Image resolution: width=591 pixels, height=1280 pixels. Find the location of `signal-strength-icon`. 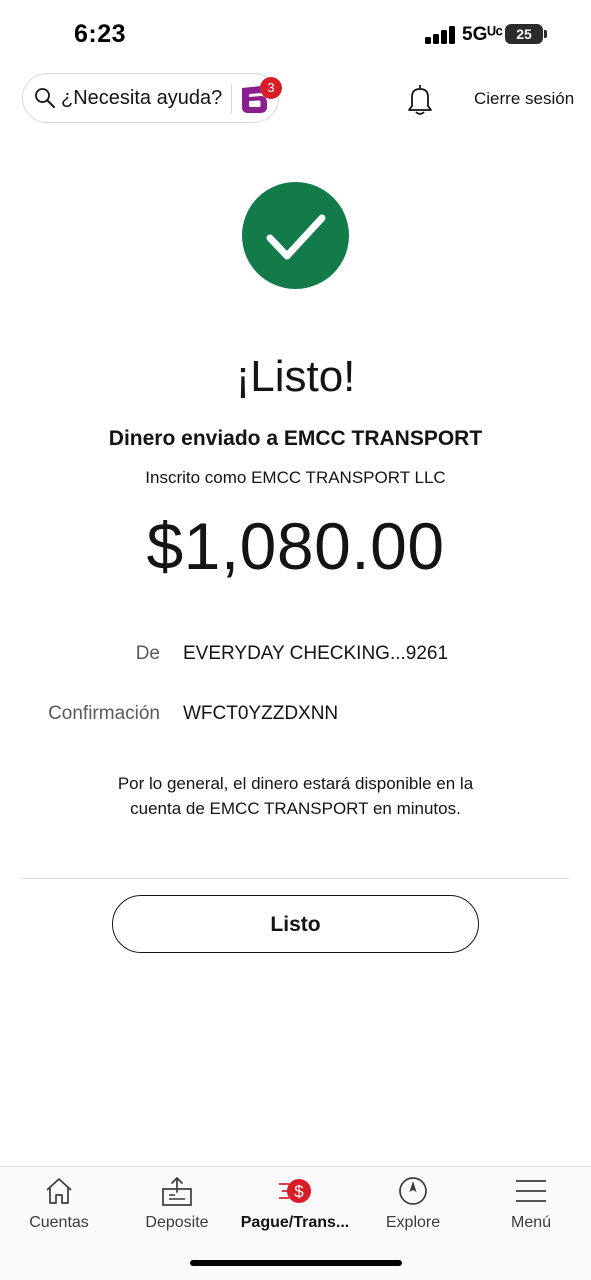

signal-strength-icon is located at coordinates (441, 35).